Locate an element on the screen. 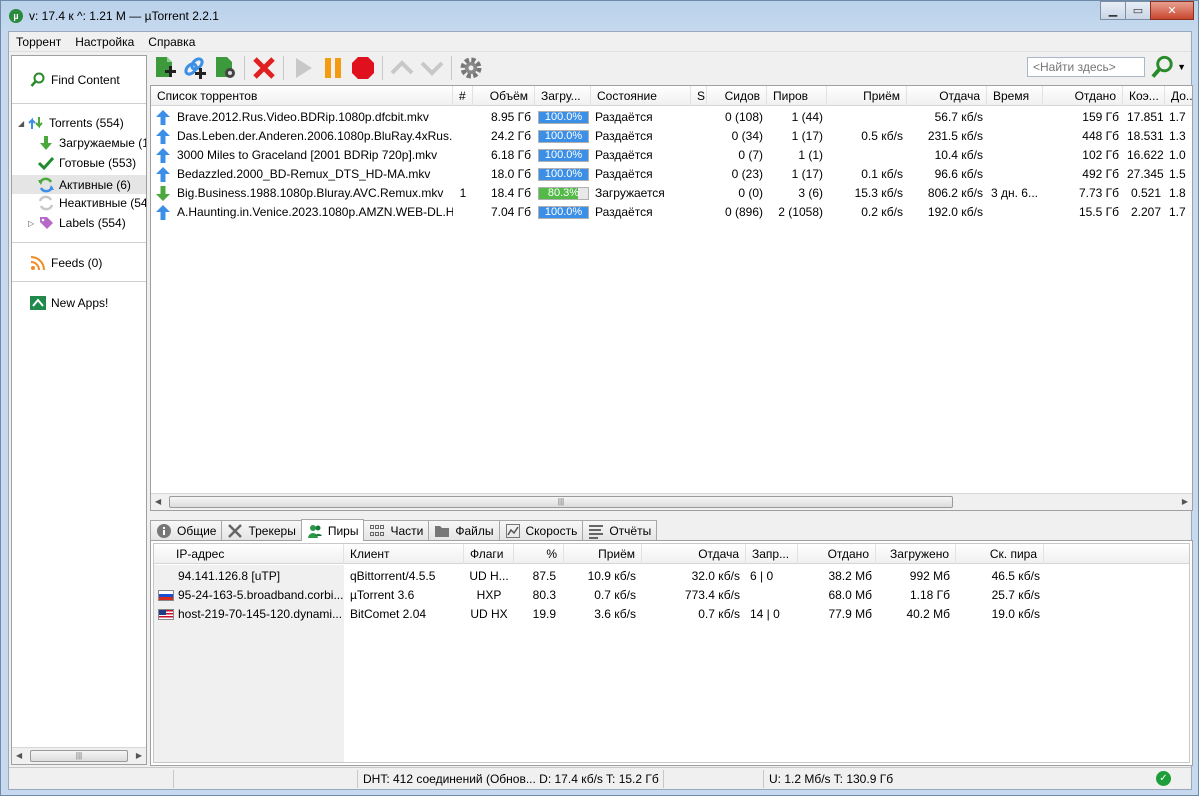  sidebar-item-labels: ▷ Labels (554) is located at coordinates (77, 223).